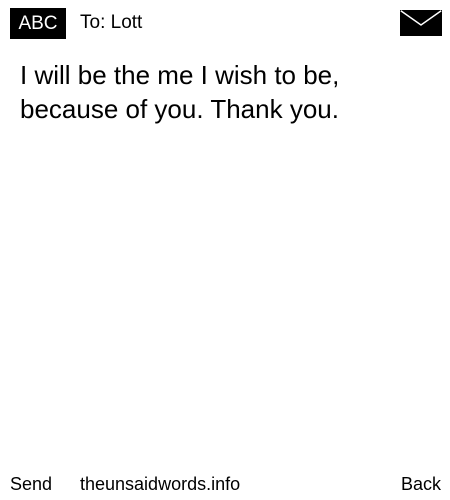 The height and width of the screenshot is (500, 450). What do you see at coordinates (421, 23) in the screenshot?
I see `envelope-icon` at bounding box center [421, 23].